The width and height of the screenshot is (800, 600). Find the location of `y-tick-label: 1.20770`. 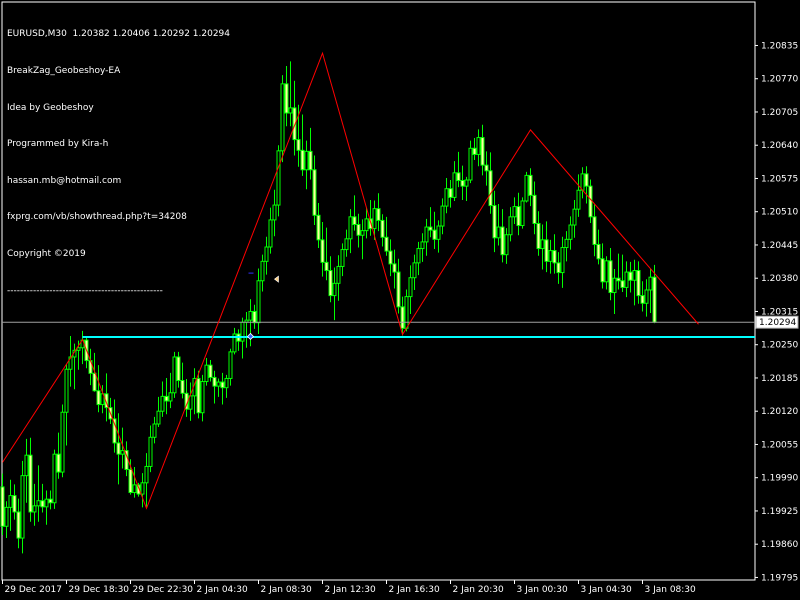

y-tick-label: 1.20770 is located at coordinates (779, 80).